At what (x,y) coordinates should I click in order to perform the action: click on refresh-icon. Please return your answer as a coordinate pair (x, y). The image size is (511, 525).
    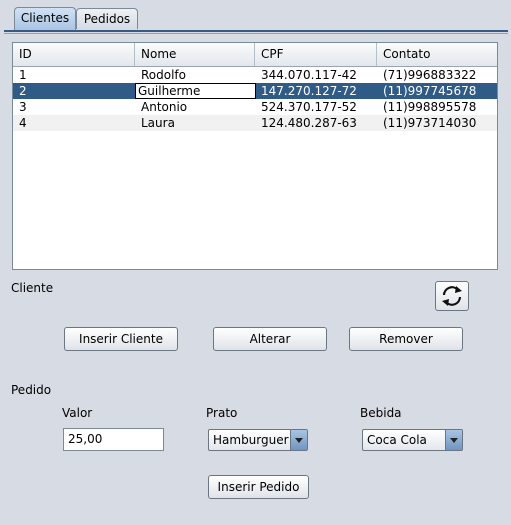
    Looking at the image, I should click on (452, 296).